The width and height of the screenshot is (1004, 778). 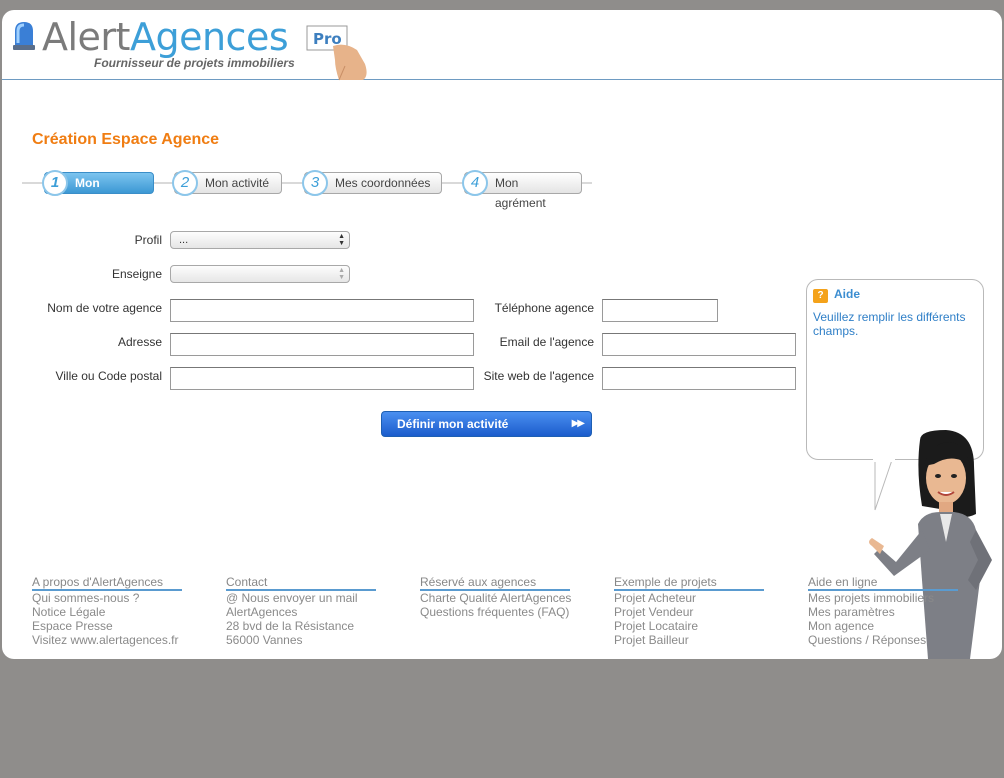 What do you see at coordinates (475, 183) in the screenshot?
I see `step-number: 4` at bounding box center [475, 183].